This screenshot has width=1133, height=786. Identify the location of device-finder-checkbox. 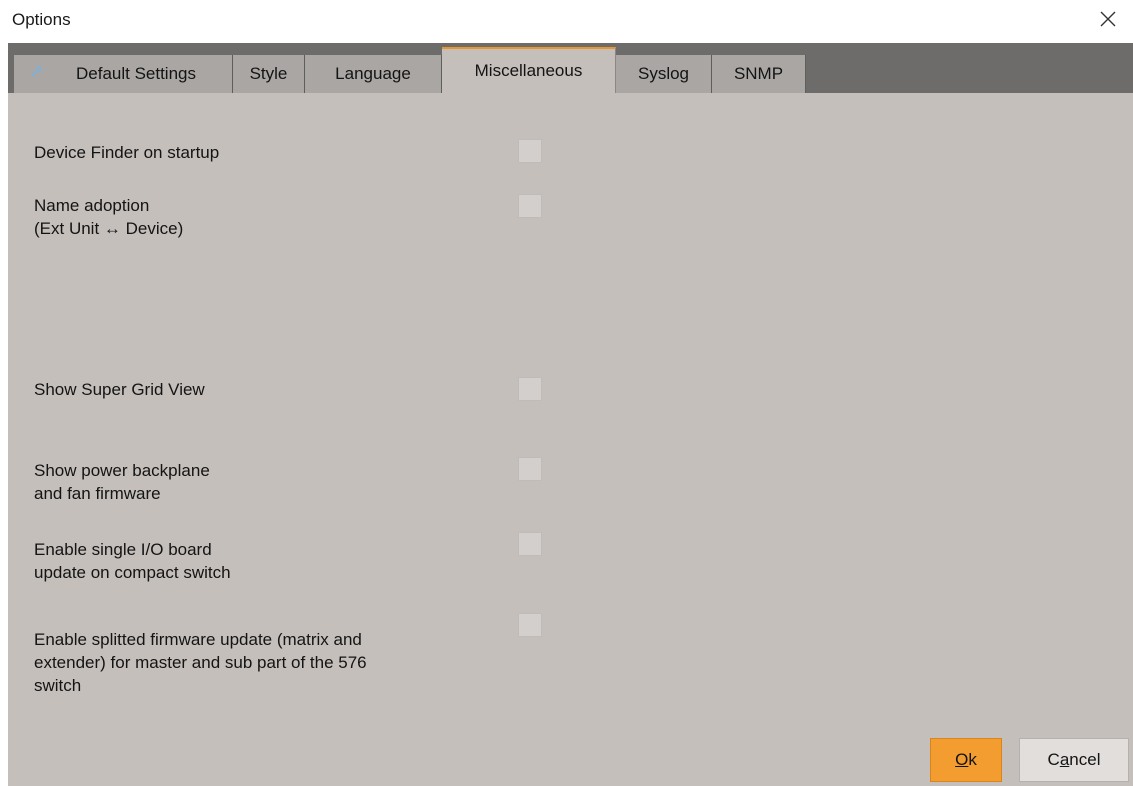
(530, 151).